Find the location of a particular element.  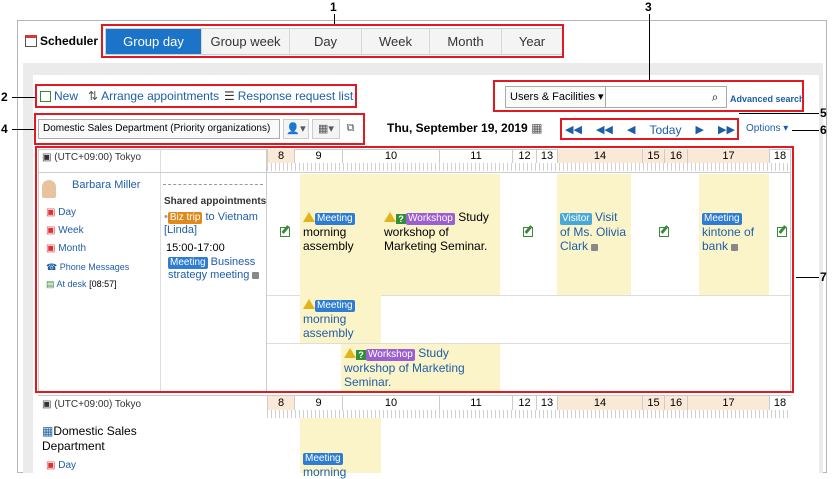

scheduler-icon is located at coordinates (31, 41).